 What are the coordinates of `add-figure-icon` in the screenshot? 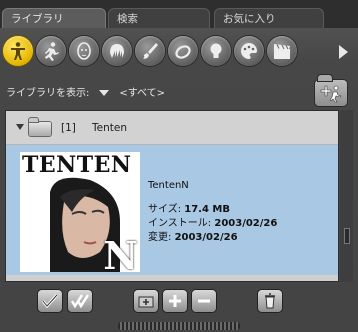 It's located at (331, 94).